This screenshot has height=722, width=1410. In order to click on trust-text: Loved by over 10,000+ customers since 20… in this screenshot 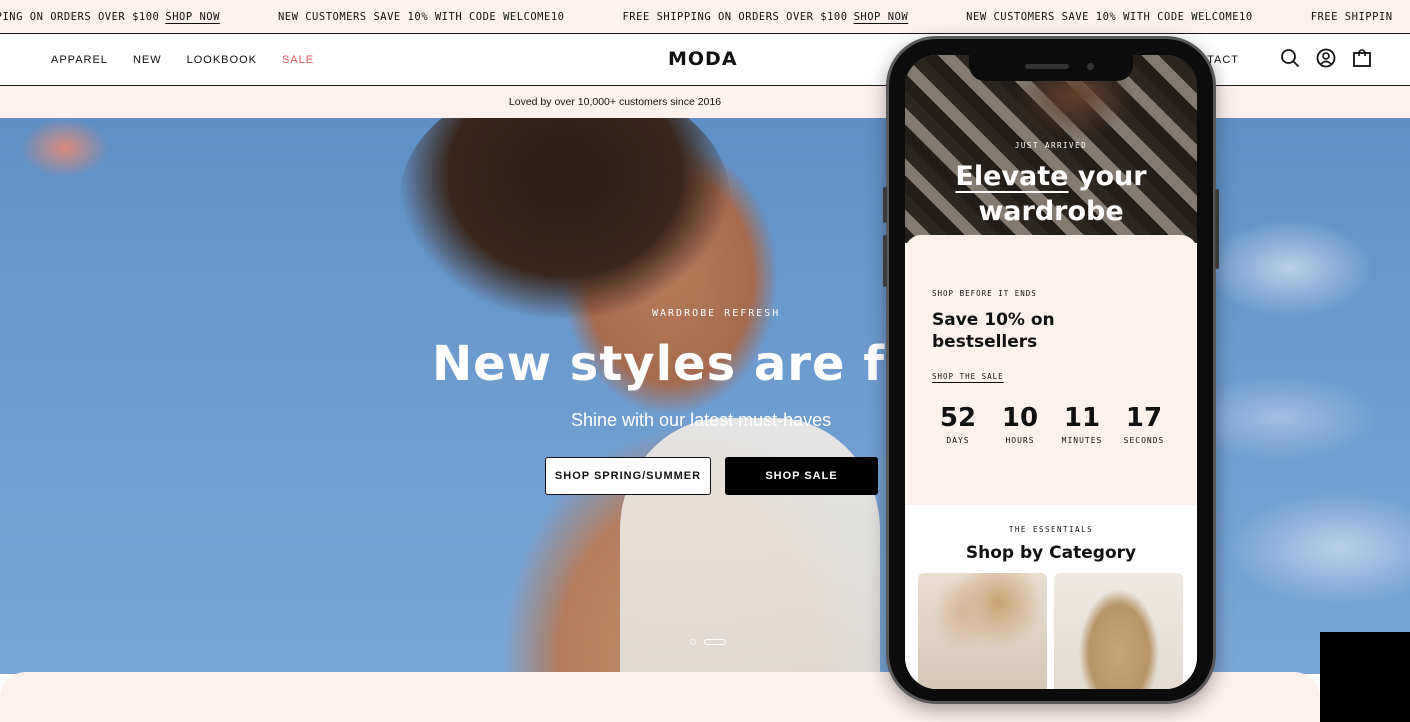, I will do `click(615, 102)`.